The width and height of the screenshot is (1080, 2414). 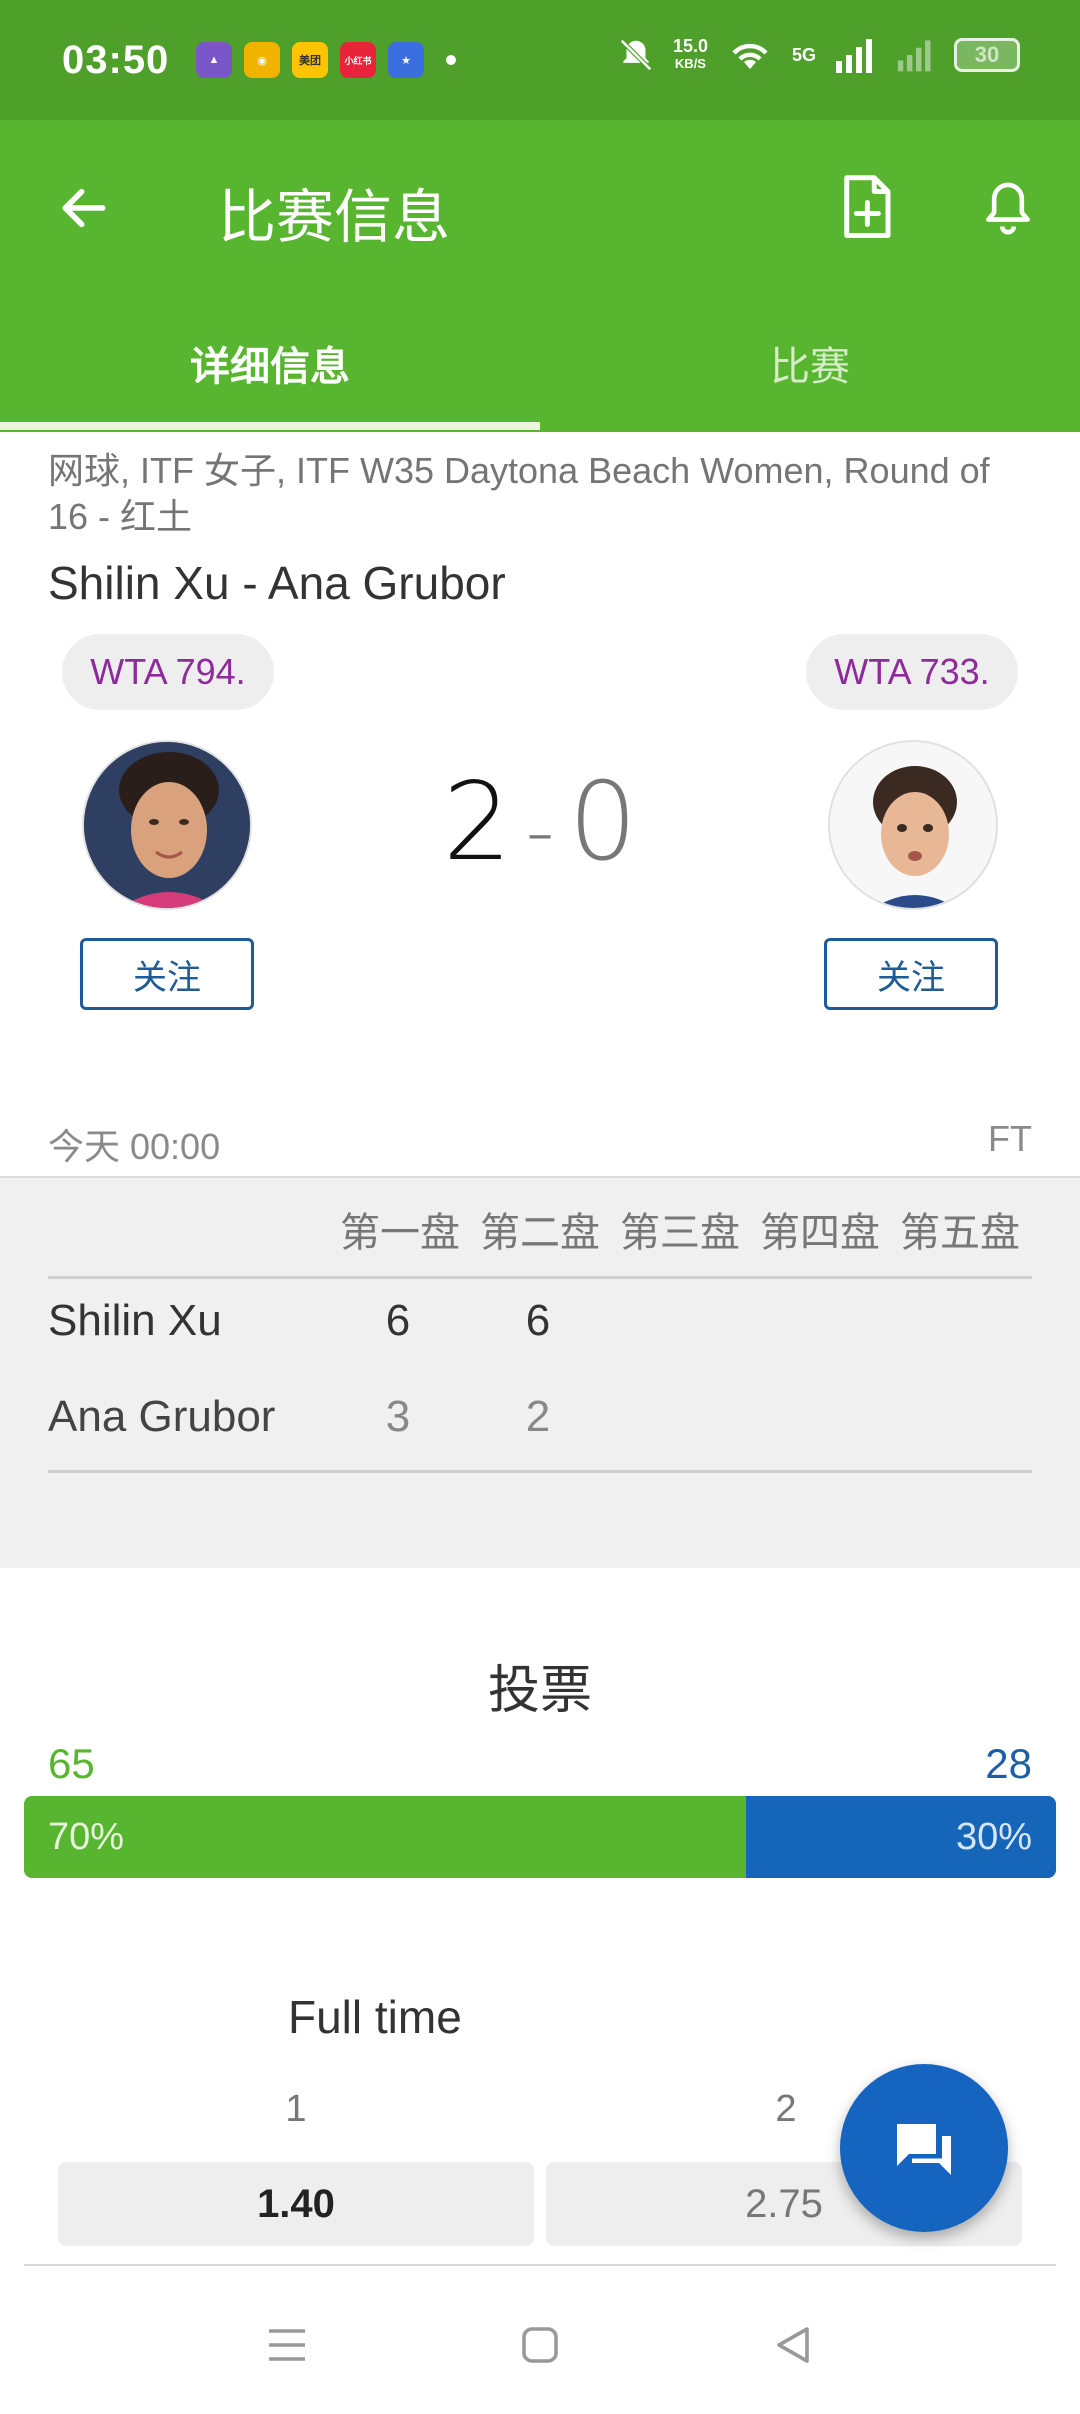 What do you see at coordinates (214, 60) in the screenshot?
I see `game-app-icon: ▲` at bounding box center [214, 60].